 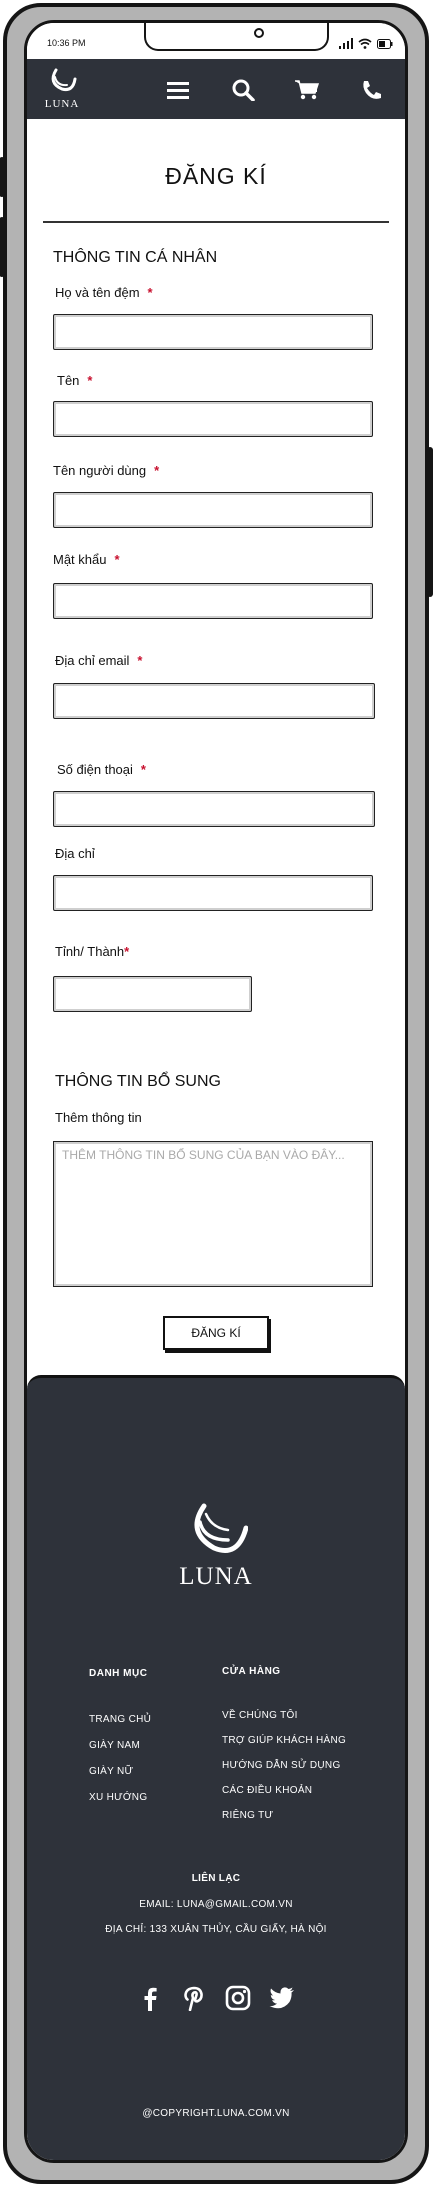 What do you see at coordinates (216, 1576) in the screenshot?
I see `footer-logo-text: LUNA` at bounding box center [216, 1576].